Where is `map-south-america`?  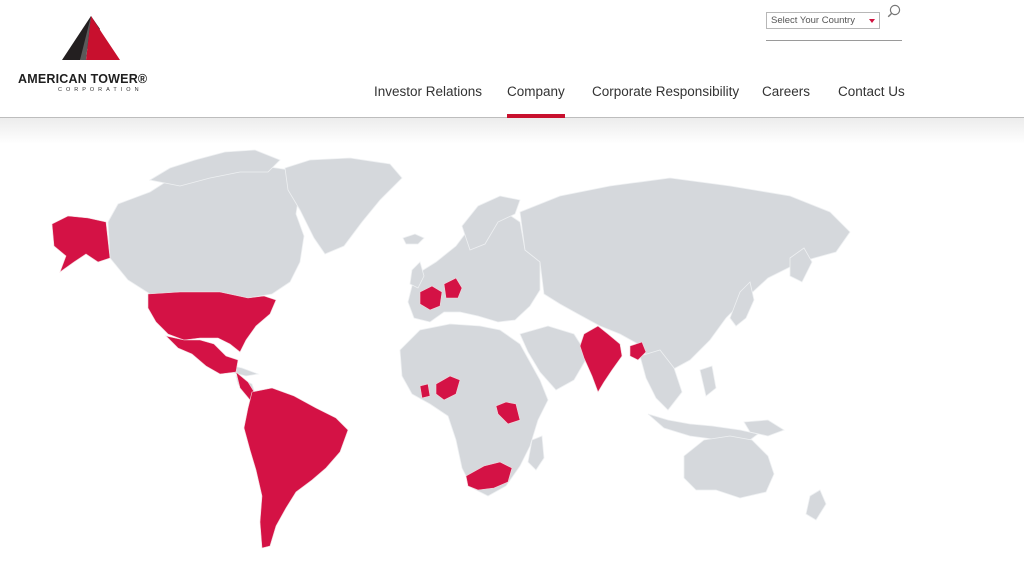 map-south-america is located at coordinates (296, 468).